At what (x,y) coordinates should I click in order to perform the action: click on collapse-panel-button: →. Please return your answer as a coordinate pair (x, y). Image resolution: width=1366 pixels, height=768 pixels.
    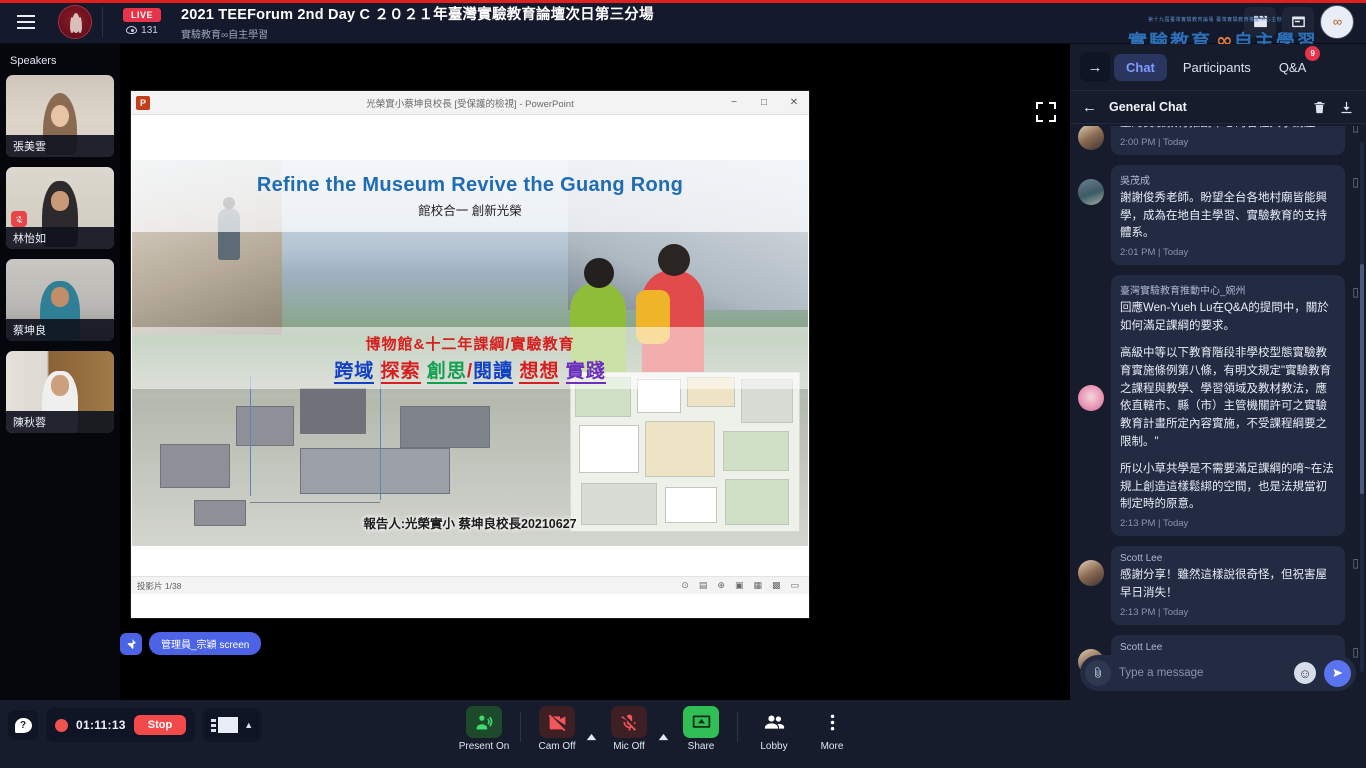
    Looking at the image, I should click on (1095, 67).